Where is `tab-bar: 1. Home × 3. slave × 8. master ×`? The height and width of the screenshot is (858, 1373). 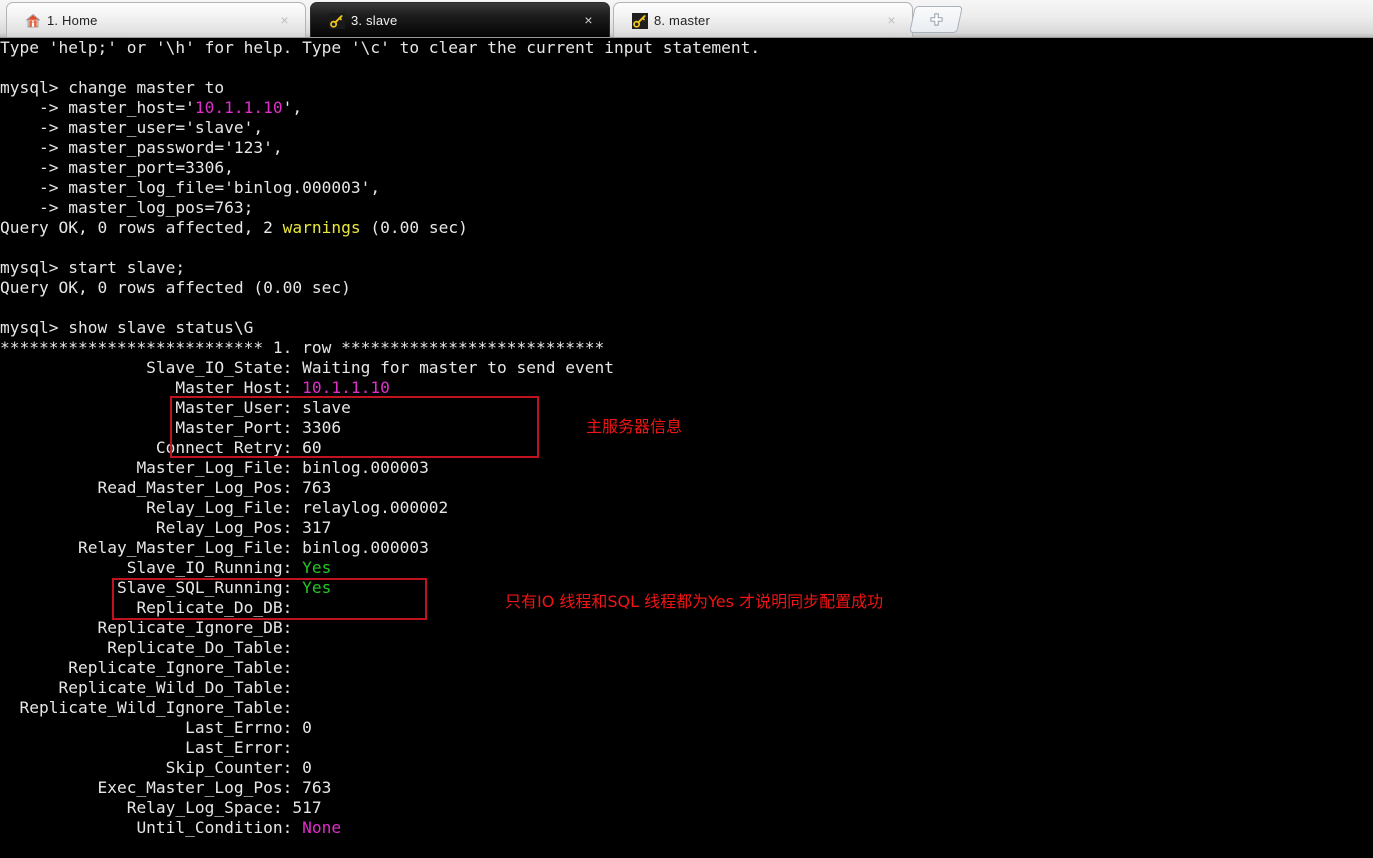 tab-bar: 1. Home × 3. slave × 8. master × is located at coordinates (686, 19).